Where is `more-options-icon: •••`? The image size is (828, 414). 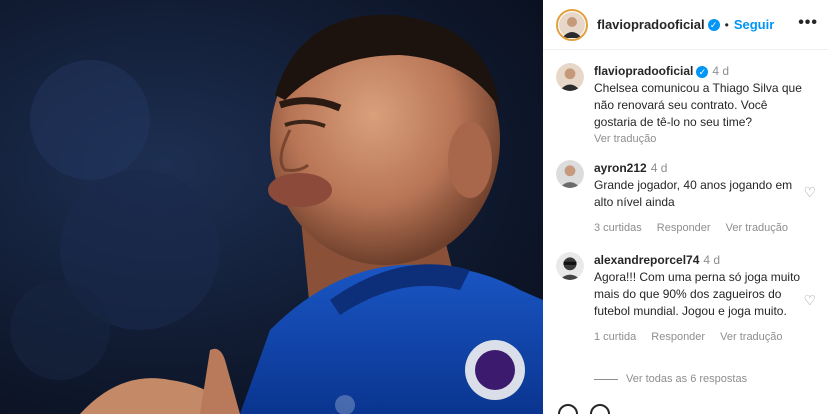
more-options-icon: ••• is located at coordinates (808, 23).